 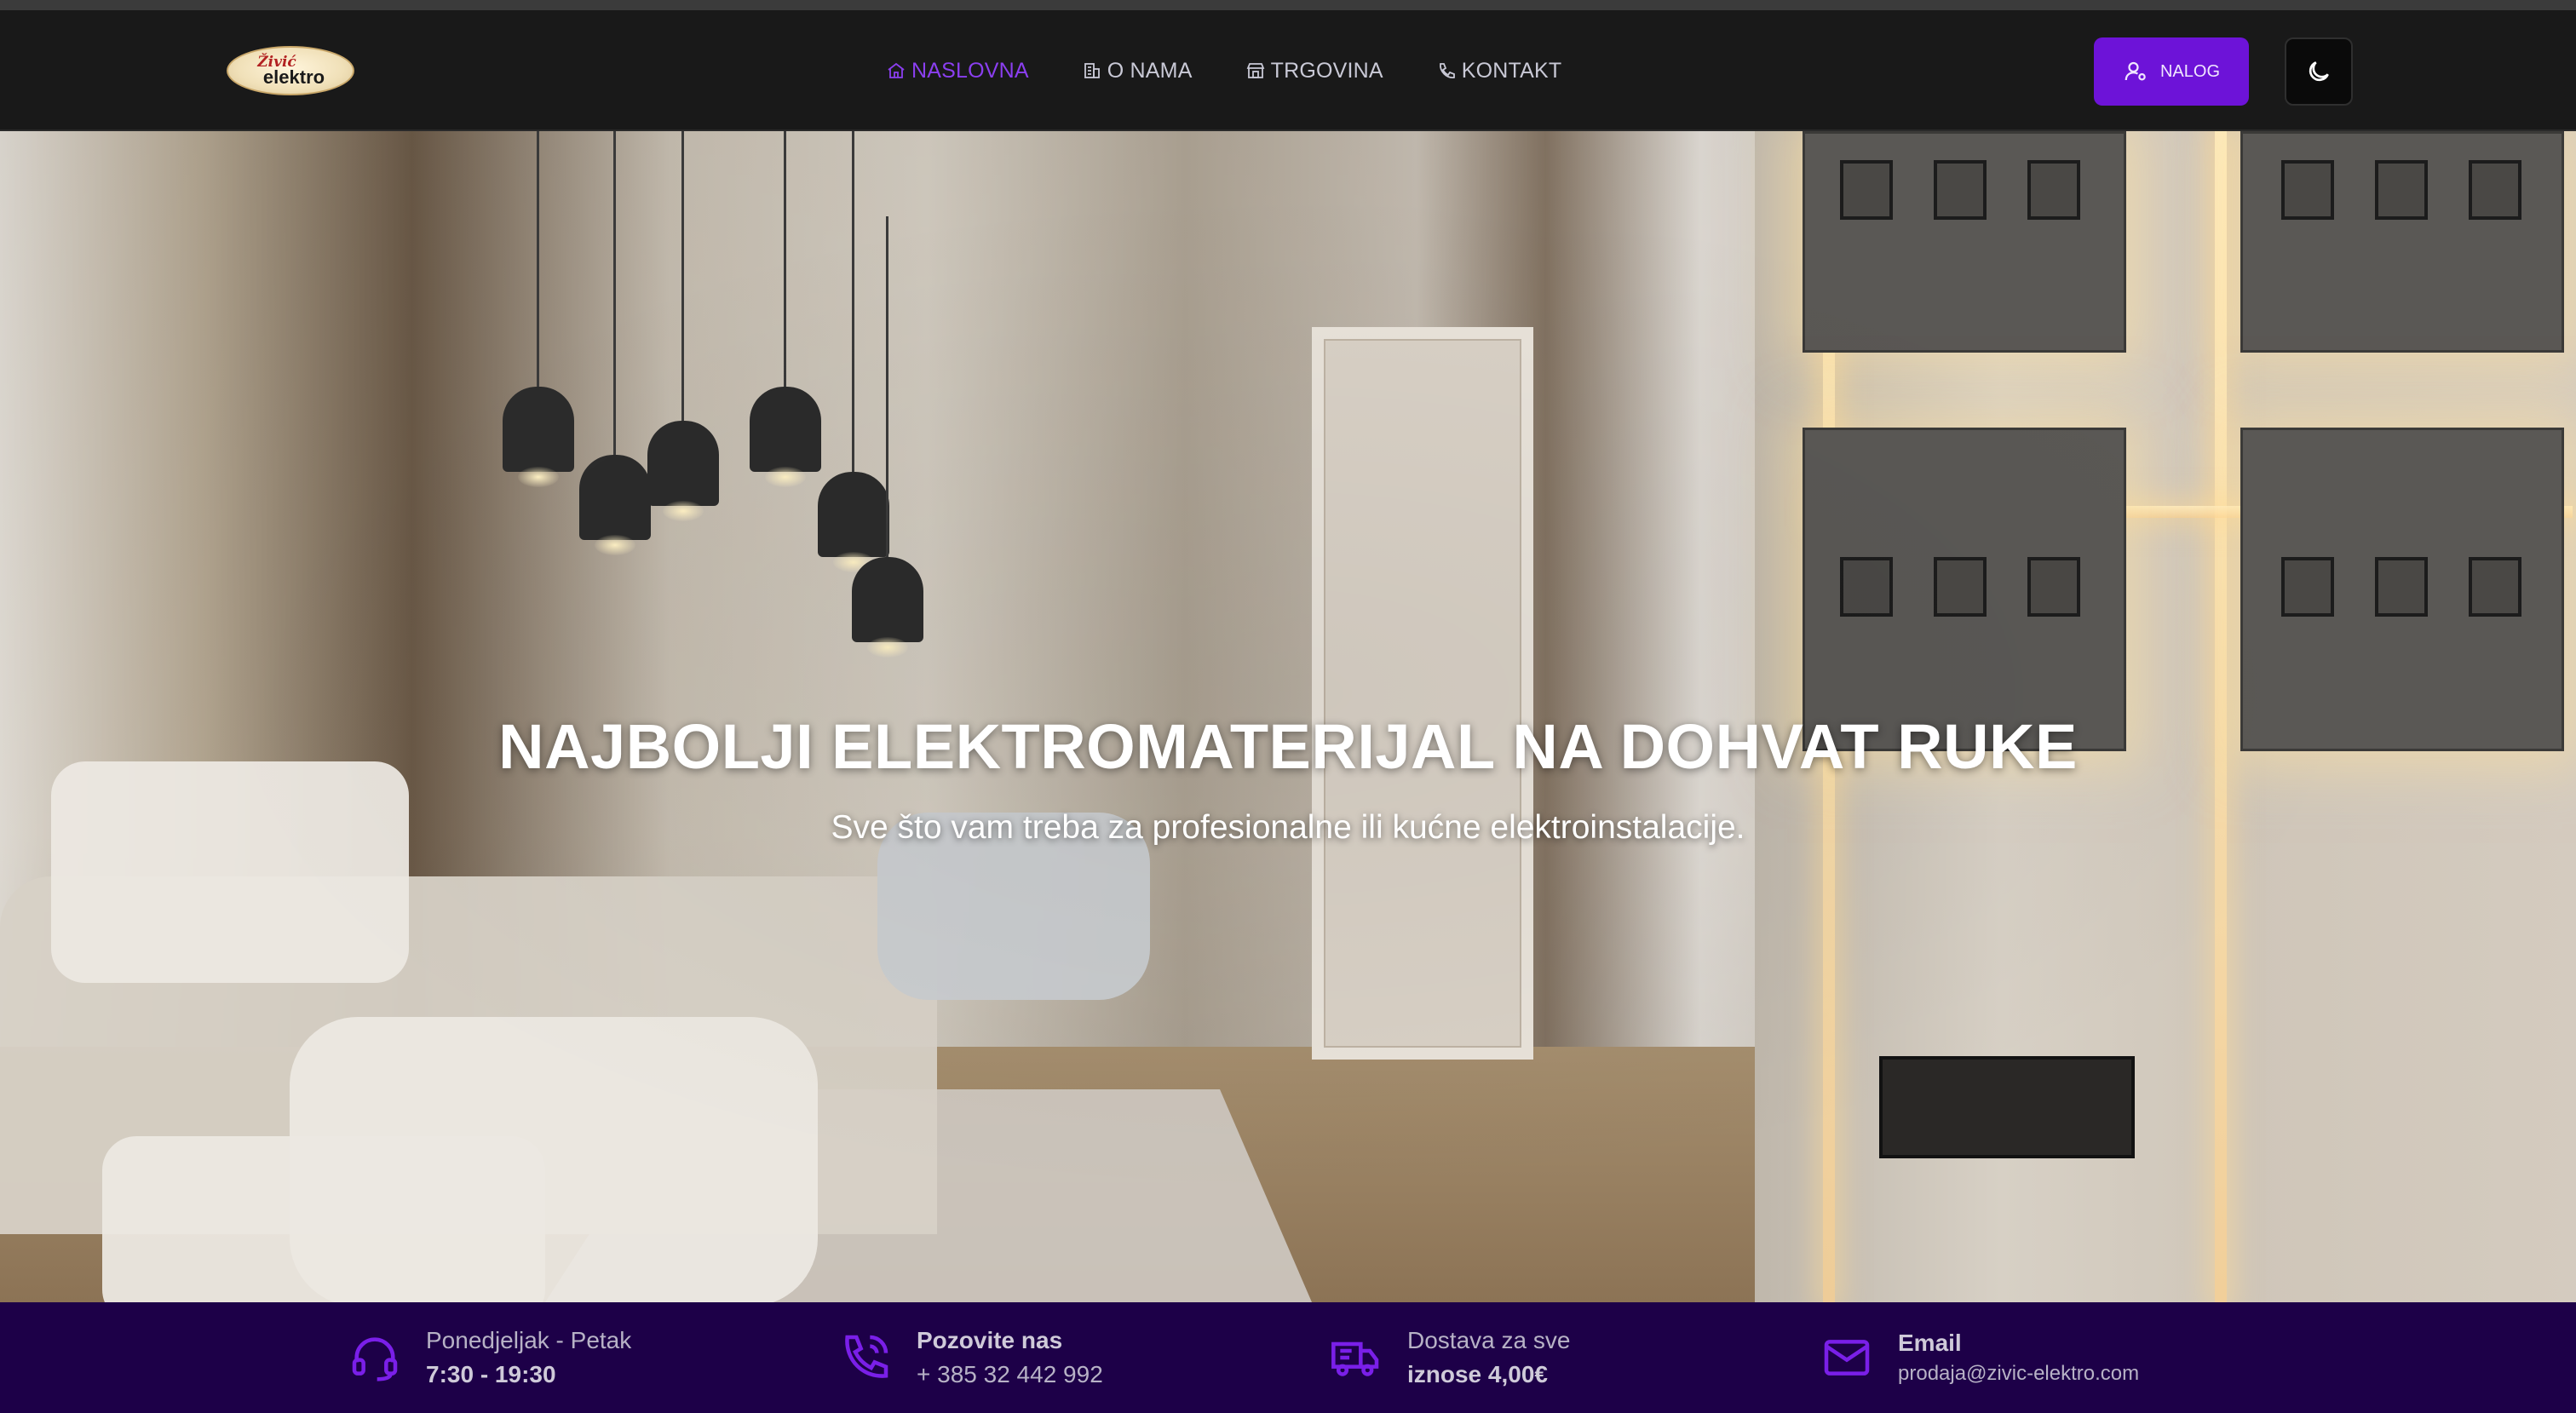 I want to click on nav-item-kontakt: KONTAKT, so click(x=1499, y=71).